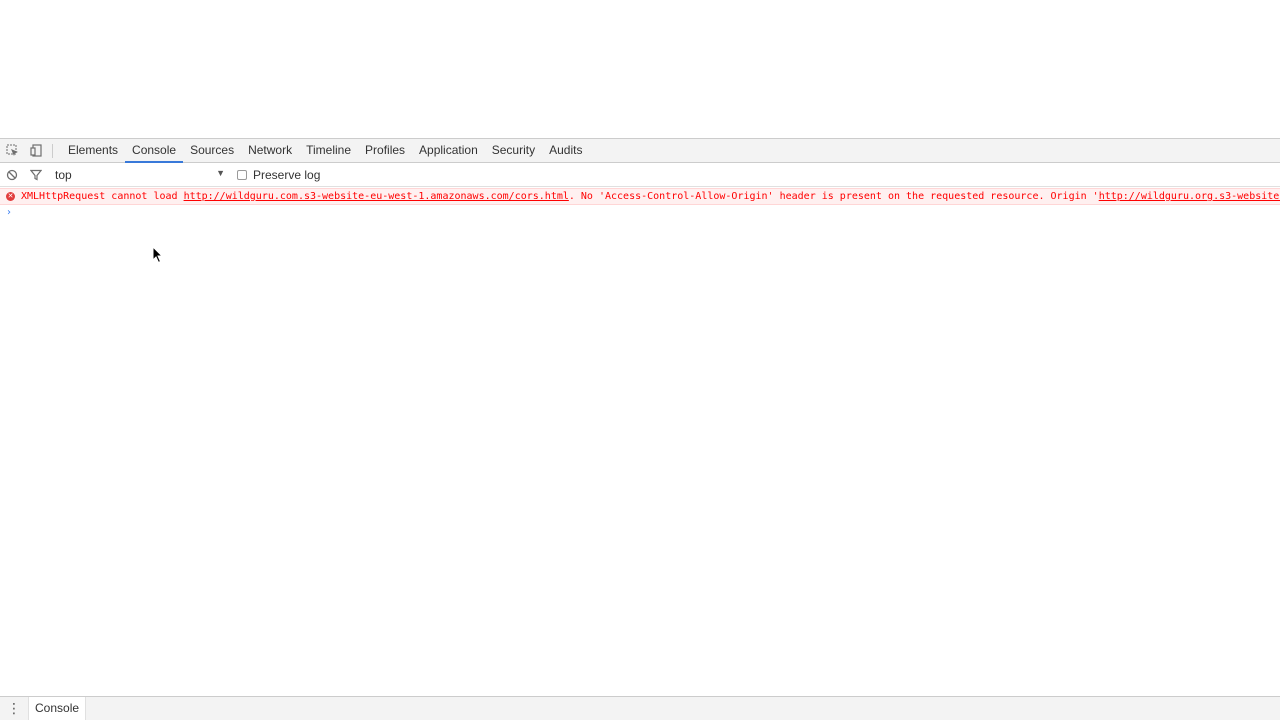  I want to click on clear-console-icon, so click(12, 175).